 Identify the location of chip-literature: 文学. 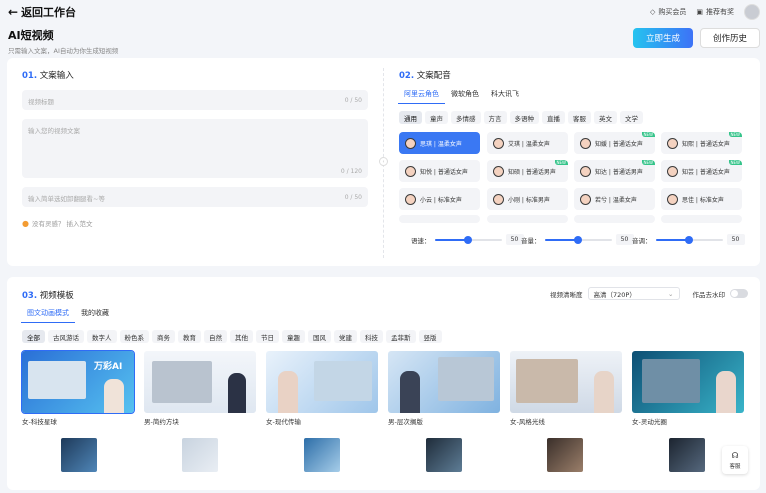
(631, 117).